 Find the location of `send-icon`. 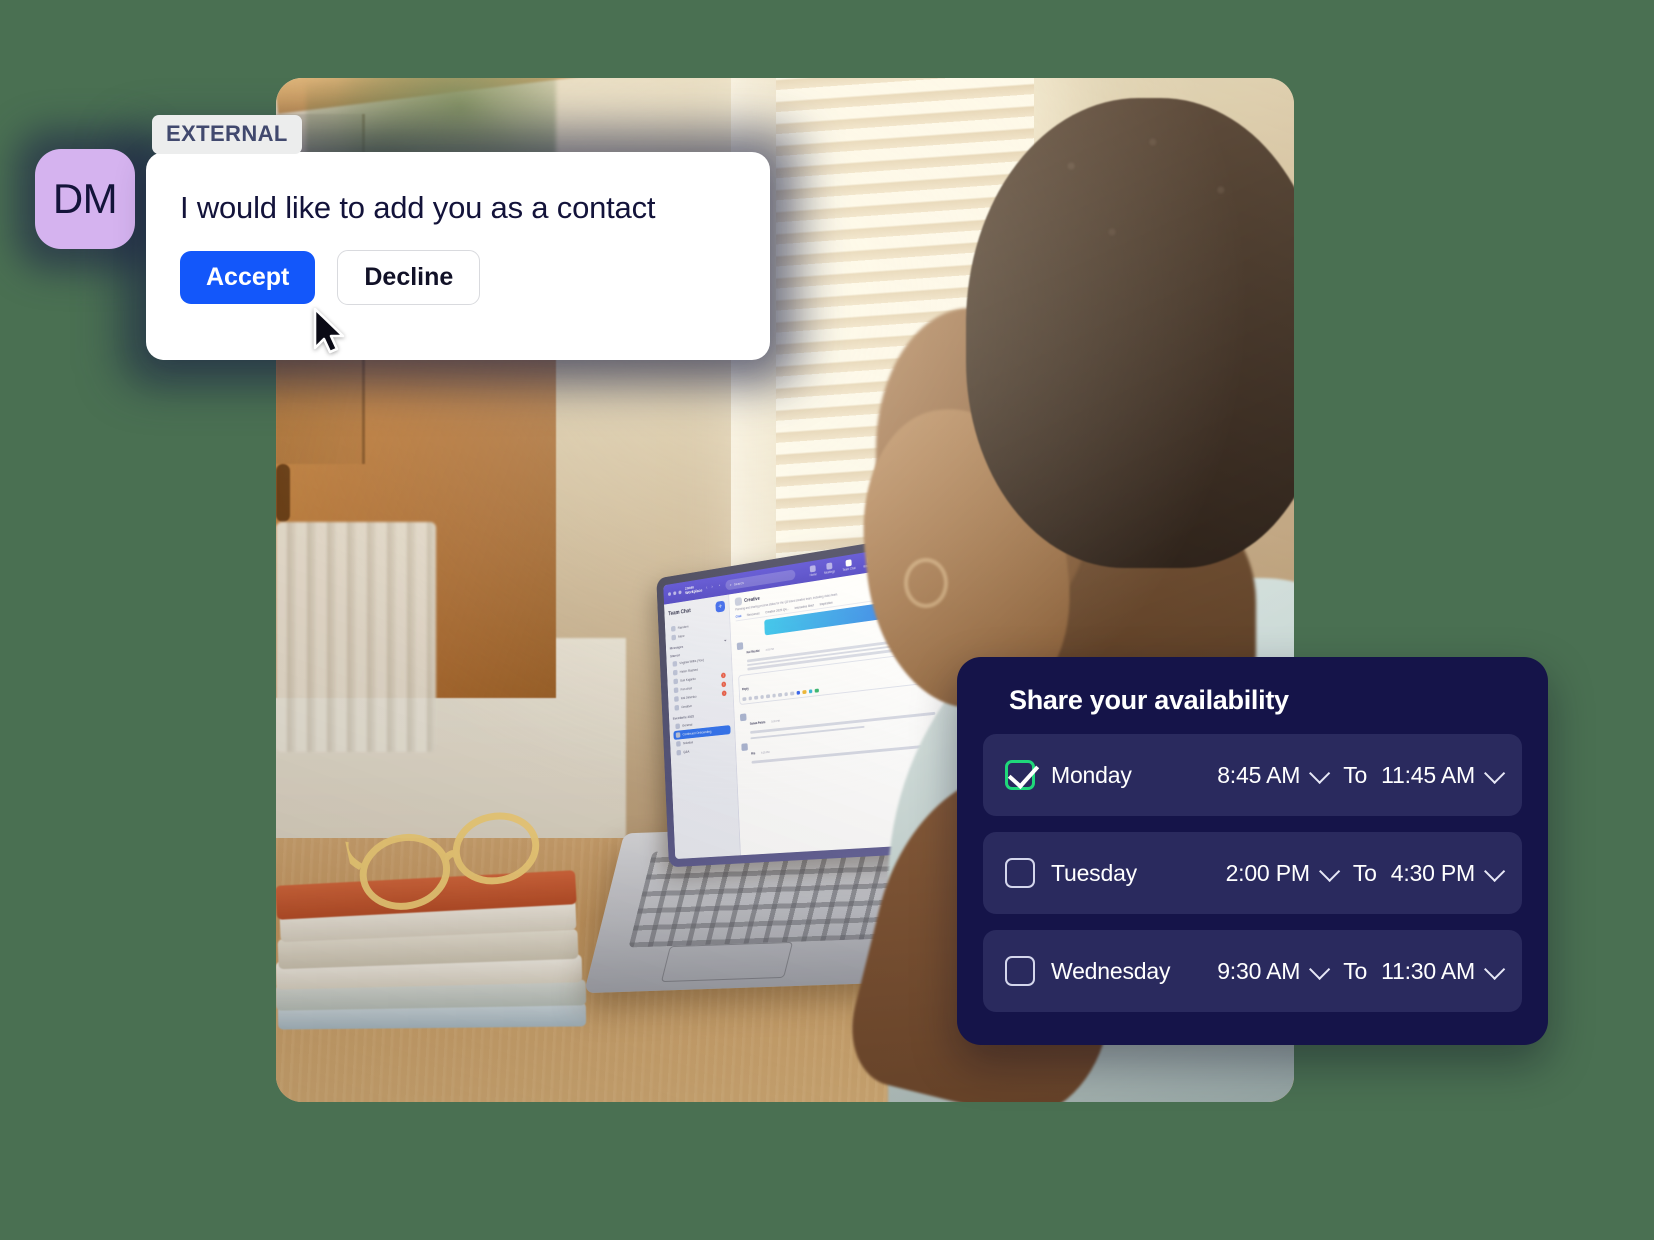

send-icon is located at coordinates (744, 699).